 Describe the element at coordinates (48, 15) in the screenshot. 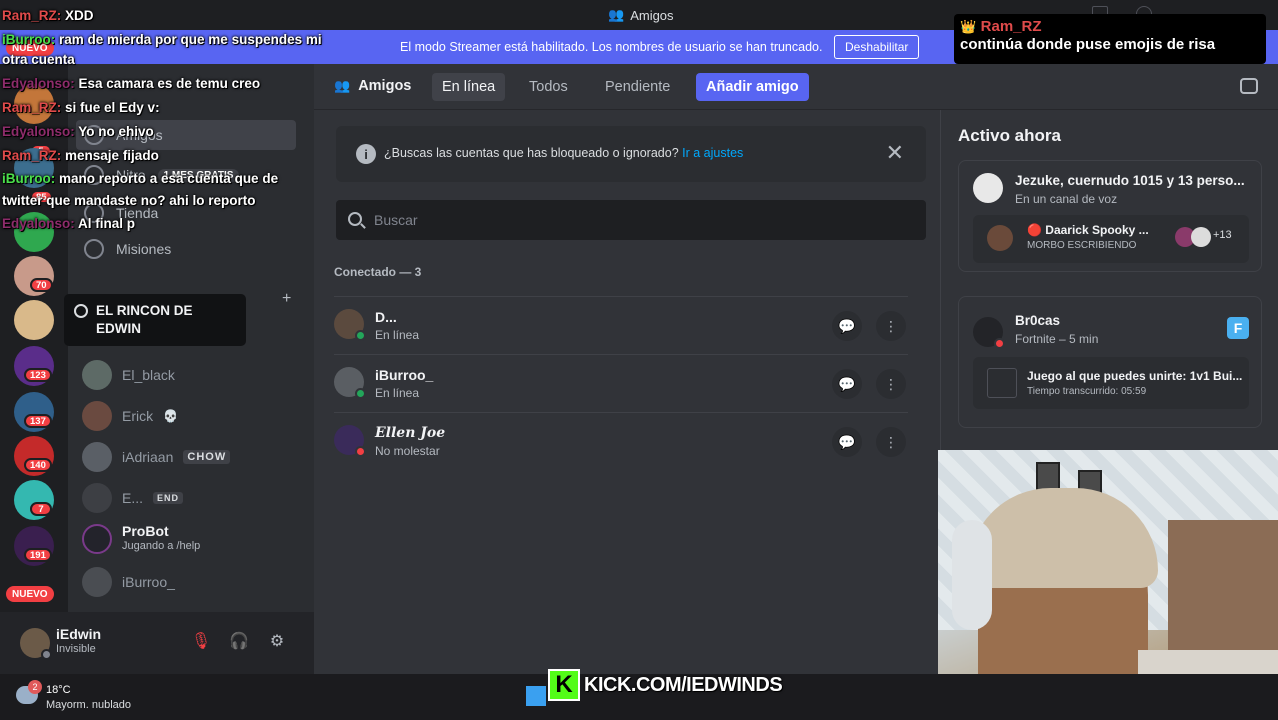

I see `chat-message: Ram_RZ: XDD` at that location.